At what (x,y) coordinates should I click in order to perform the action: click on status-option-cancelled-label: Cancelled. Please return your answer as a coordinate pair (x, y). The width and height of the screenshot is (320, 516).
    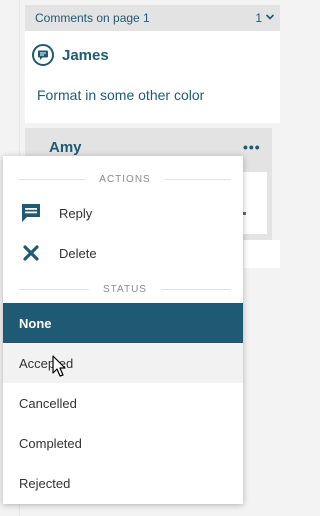
    Looking at the image, I should click on (48, 403).